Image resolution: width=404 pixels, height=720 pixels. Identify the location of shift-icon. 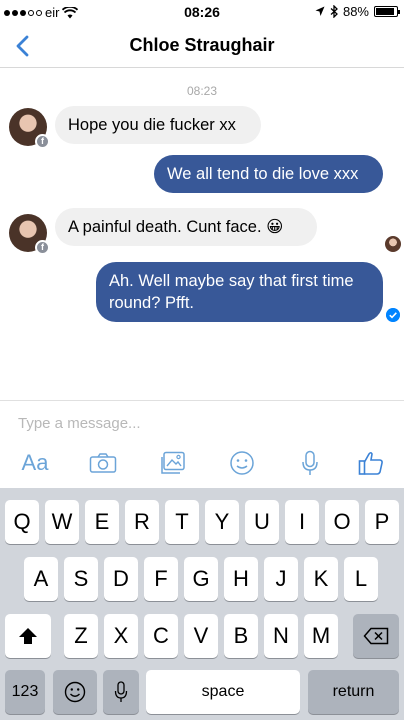
(28, 636).